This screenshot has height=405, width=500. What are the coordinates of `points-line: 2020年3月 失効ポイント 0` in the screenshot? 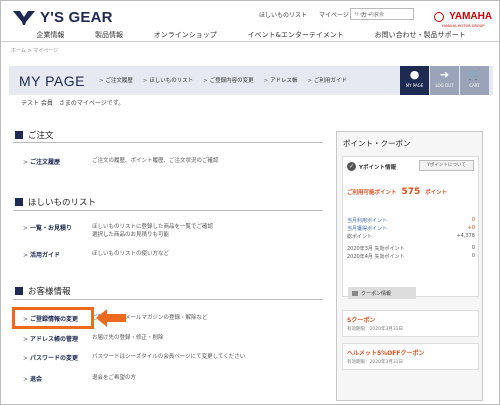 It's located at (411, 249).